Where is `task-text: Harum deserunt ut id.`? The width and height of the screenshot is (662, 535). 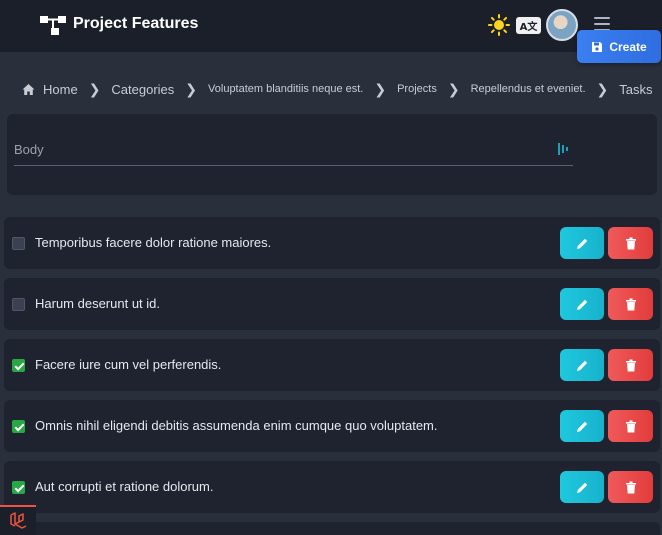
task-text: Harum deserunt ut id. is located at coordinates (98, 303).